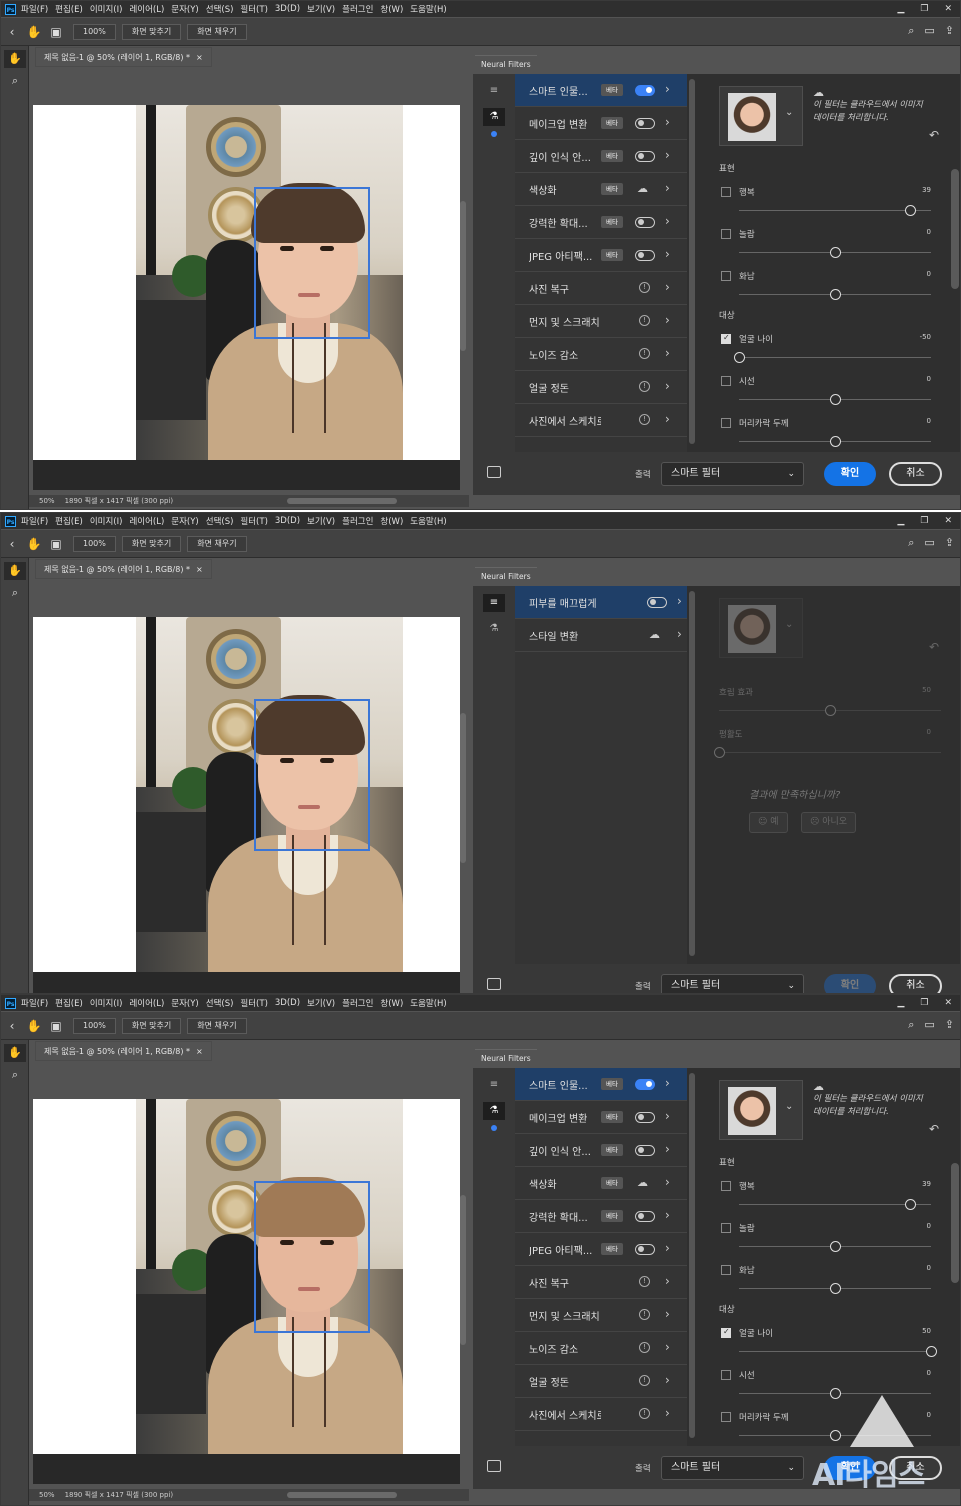 The height and width of the screenshot is (1506, 961). Describe the element at coordinates (934, 647) in the screenshot. I see `reset-icon: ↶` at that location.